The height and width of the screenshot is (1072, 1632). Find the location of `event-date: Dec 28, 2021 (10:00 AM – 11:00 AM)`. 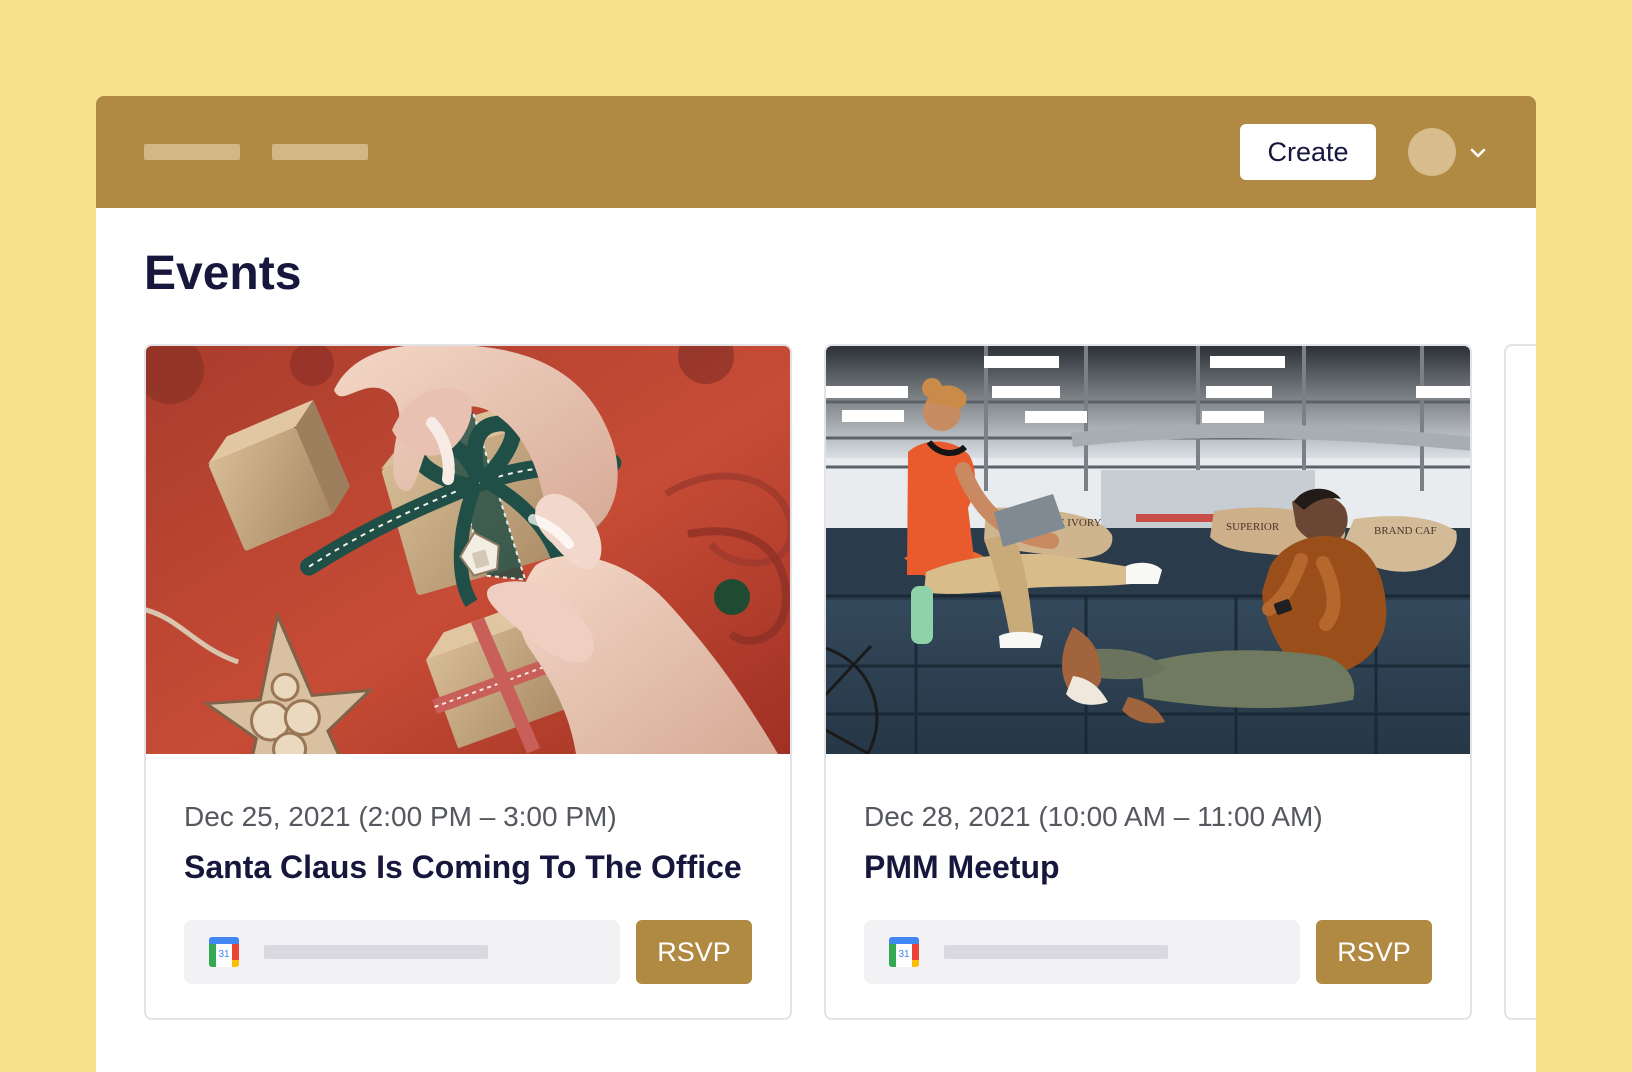

event-date: Dec 28, 2021 (10:00 AM – 11:00 AM) is located at coordinates (1093, 816).